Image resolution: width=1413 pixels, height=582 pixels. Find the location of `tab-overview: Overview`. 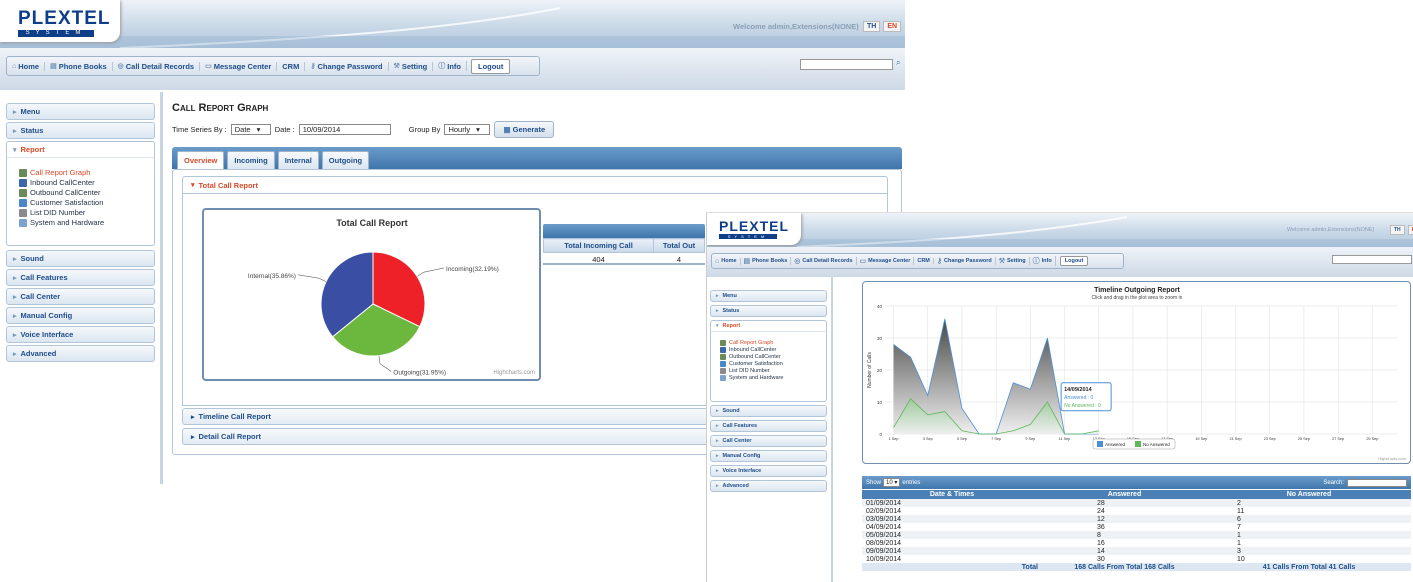

tab-overview: Overview is located at coordinates (201, 160).